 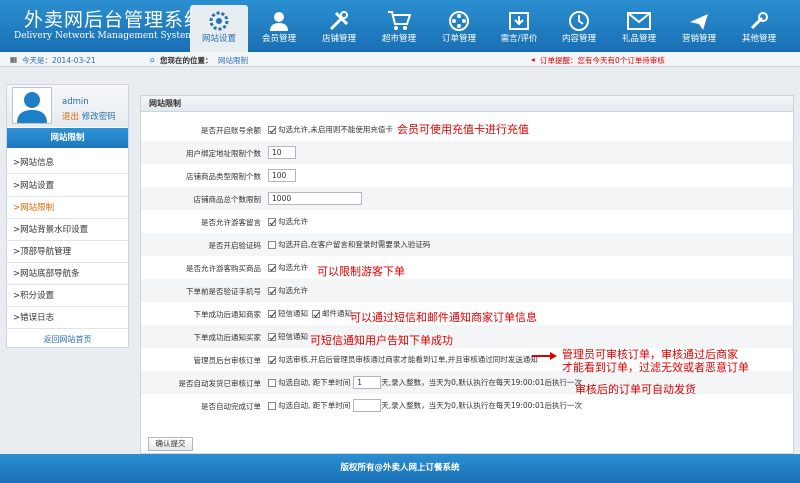 What do you see at coordinates (293, 290) in the screenshot?
I see `phone-verify-option: 勾选允许` at bounding box center [293, 290].